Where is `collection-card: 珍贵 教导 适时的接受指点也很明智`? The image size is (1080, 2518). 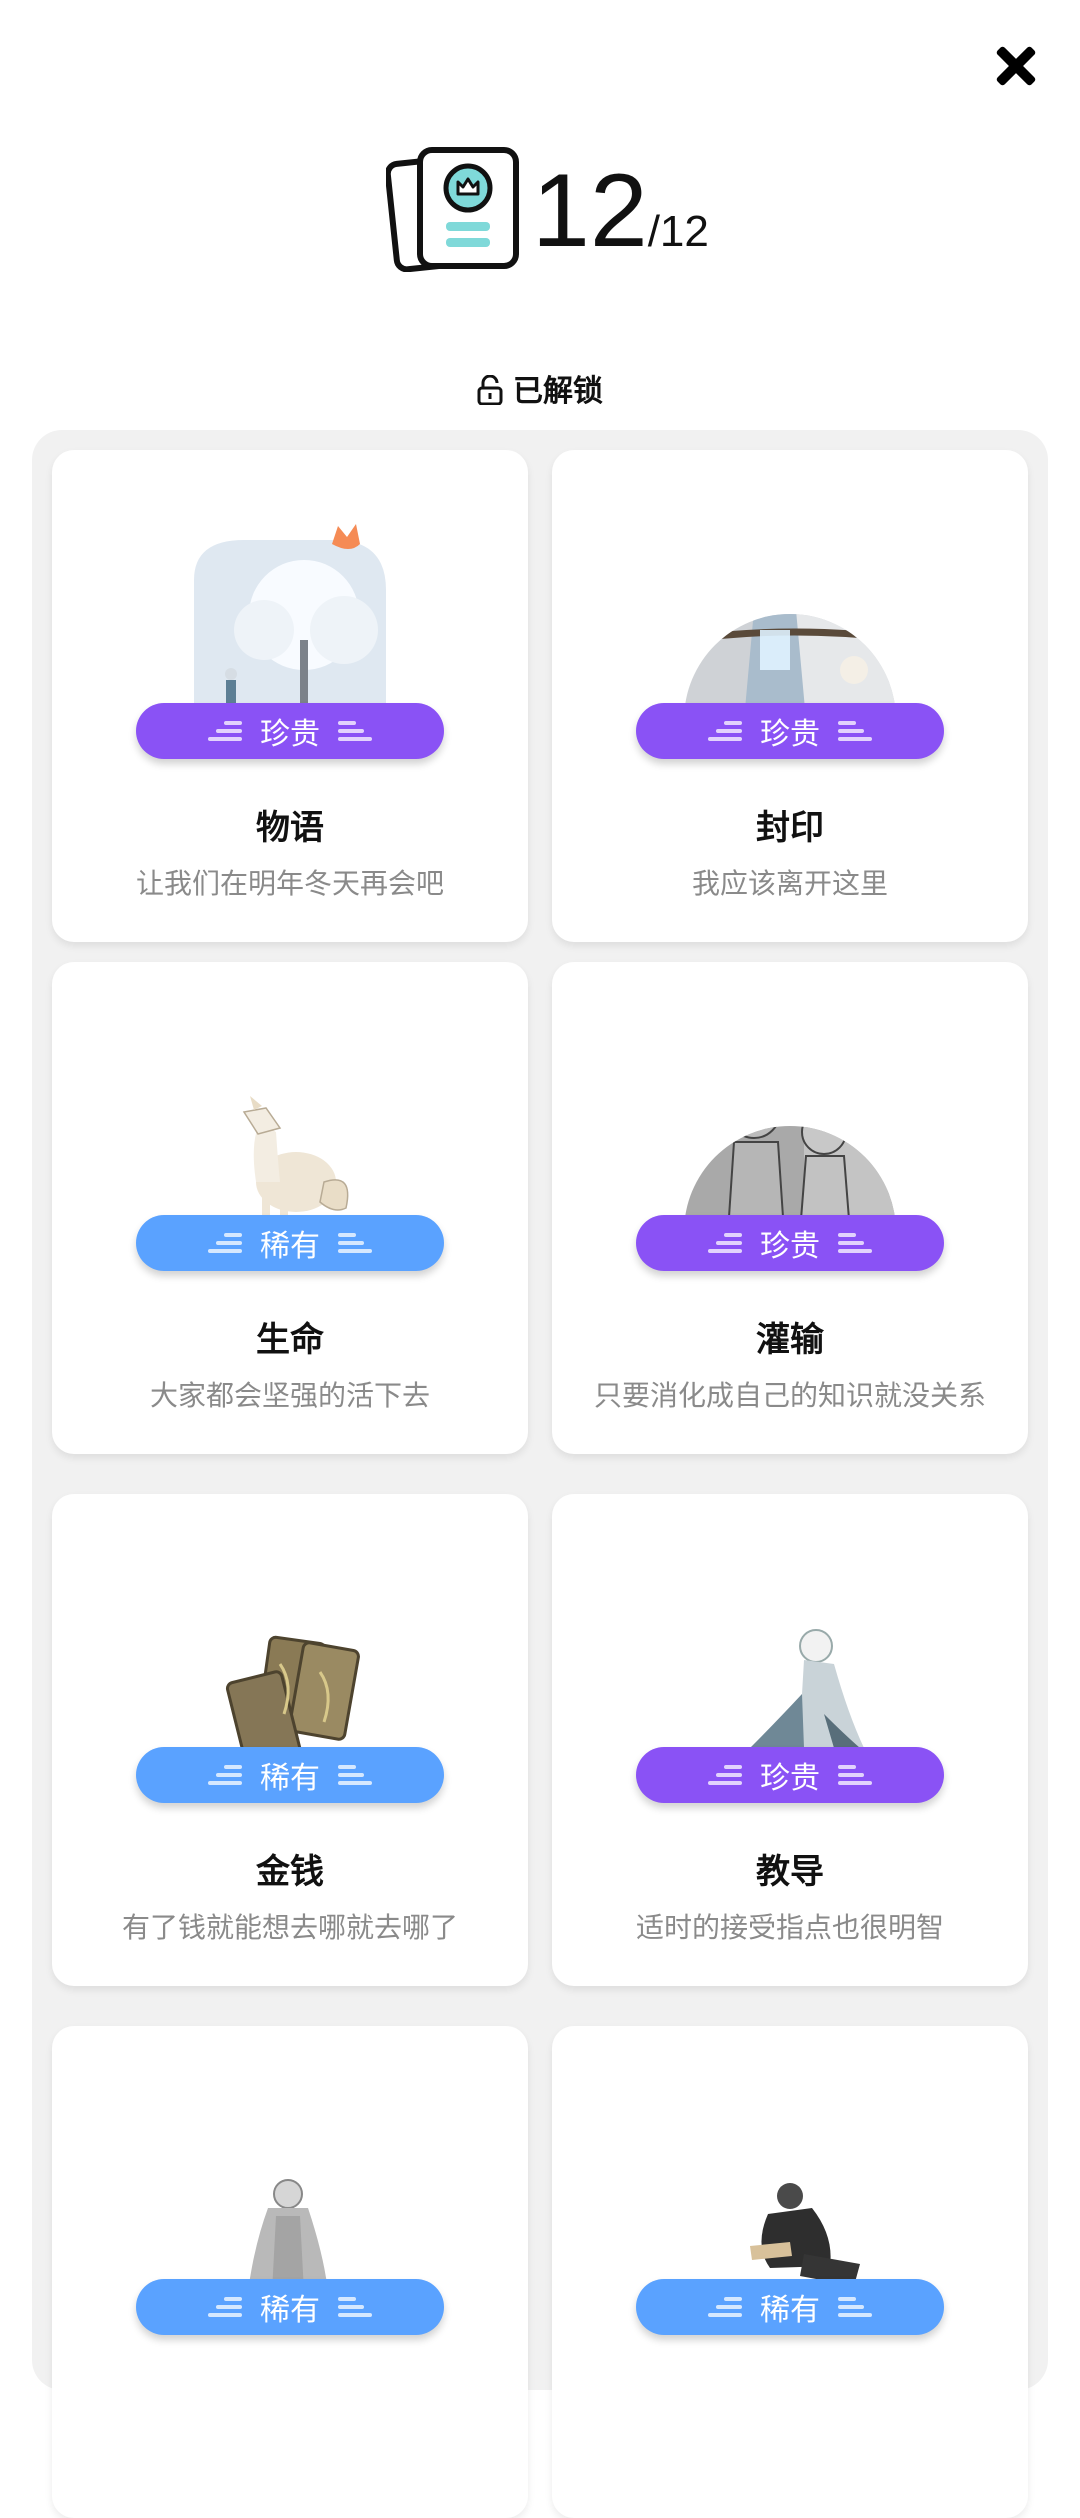
collection-card: 珍贵 教导 适时的接受指点也很明智 is located at coordinates (790, 1740).